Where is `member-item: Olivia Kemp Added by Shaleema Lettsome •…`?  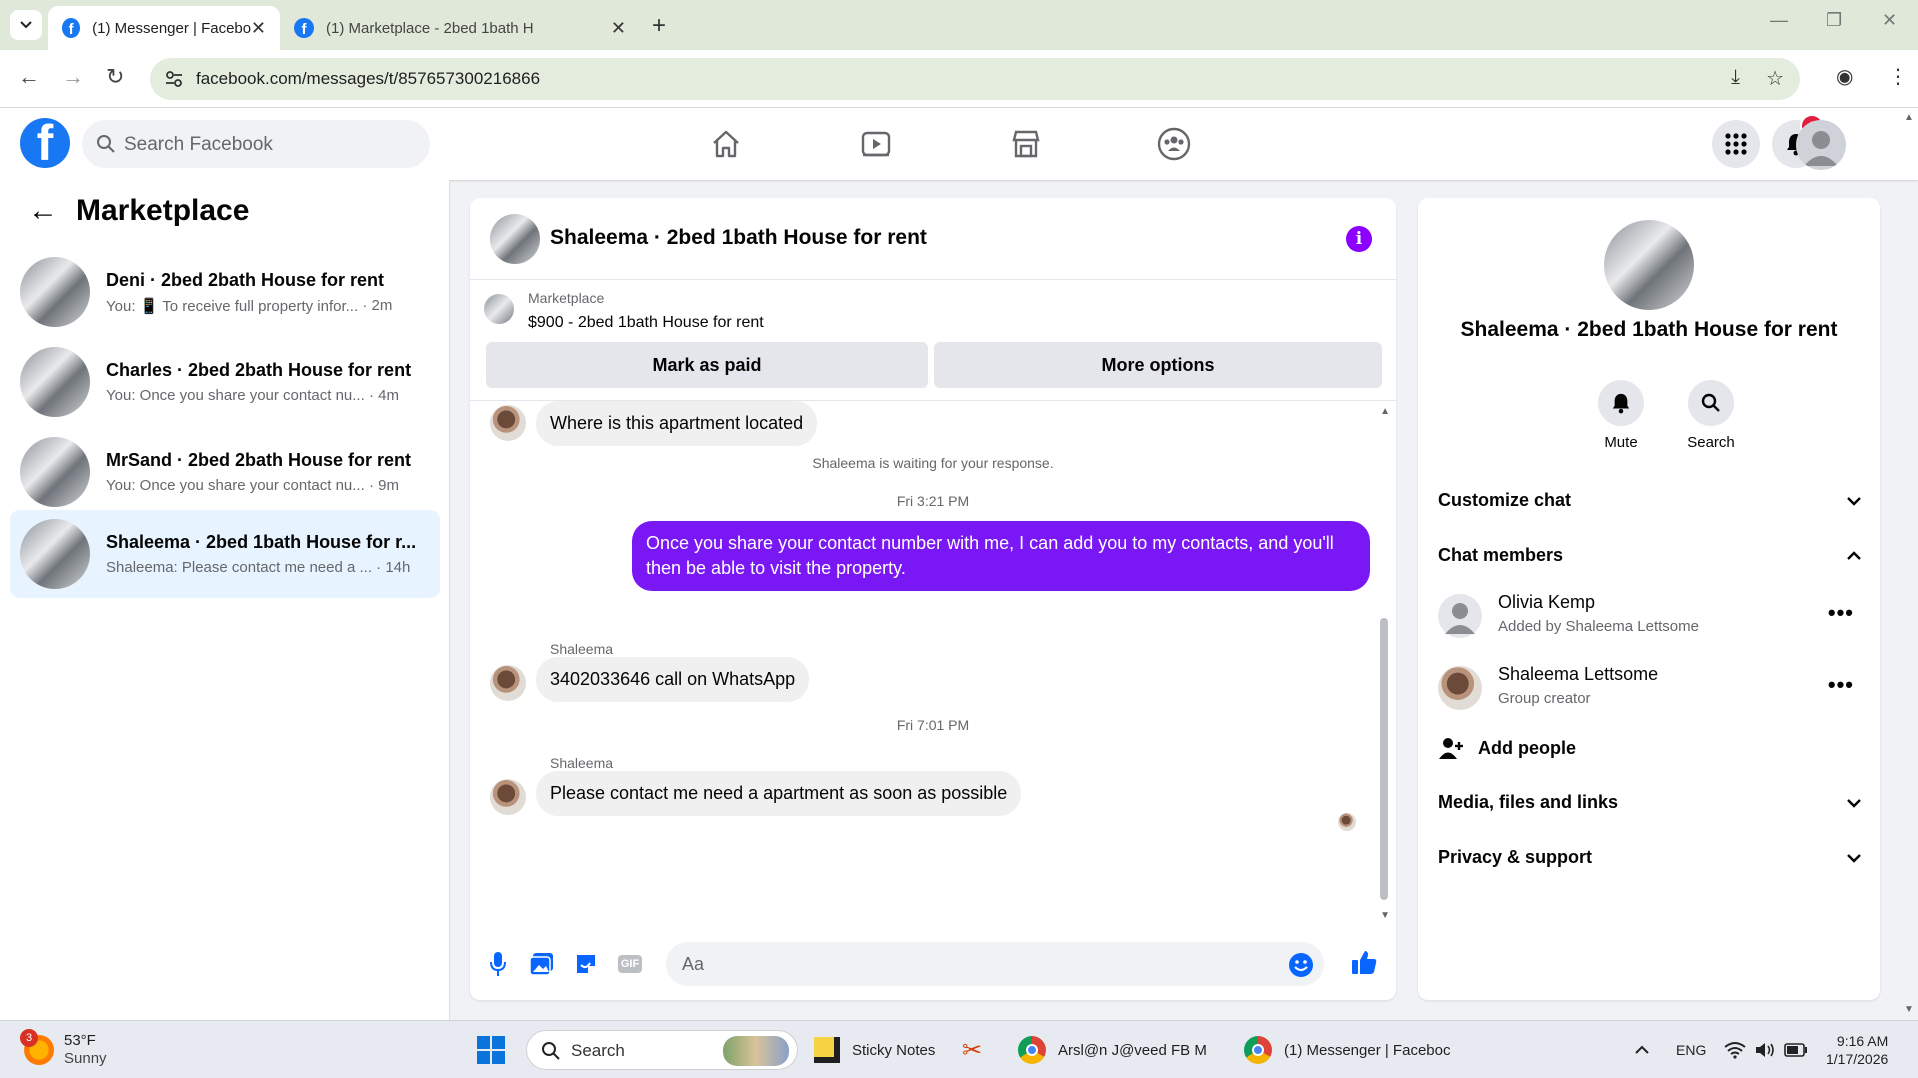 member-item: Olivia Kemp Added by Shaleema Lettsome •… is located at coordinates (1650, 618).